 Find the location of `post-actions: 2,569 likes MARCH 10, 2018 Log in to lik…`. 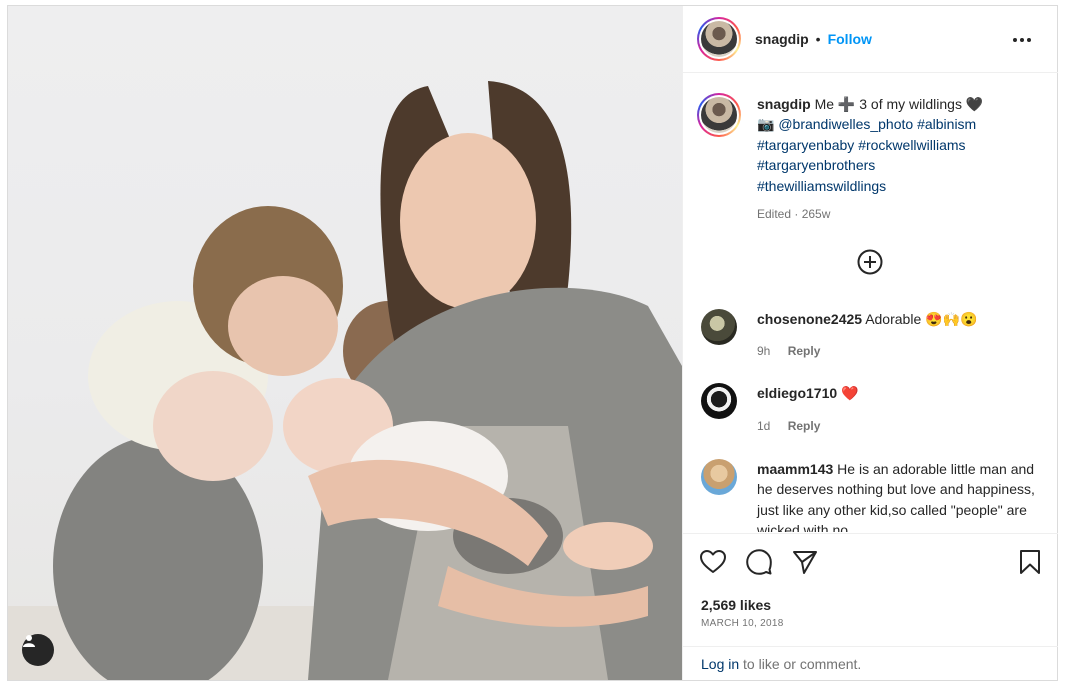

post-actions: 2,569 likes MARCH 10, 2018 Log in to lik… is located at coordinates (870, 606).